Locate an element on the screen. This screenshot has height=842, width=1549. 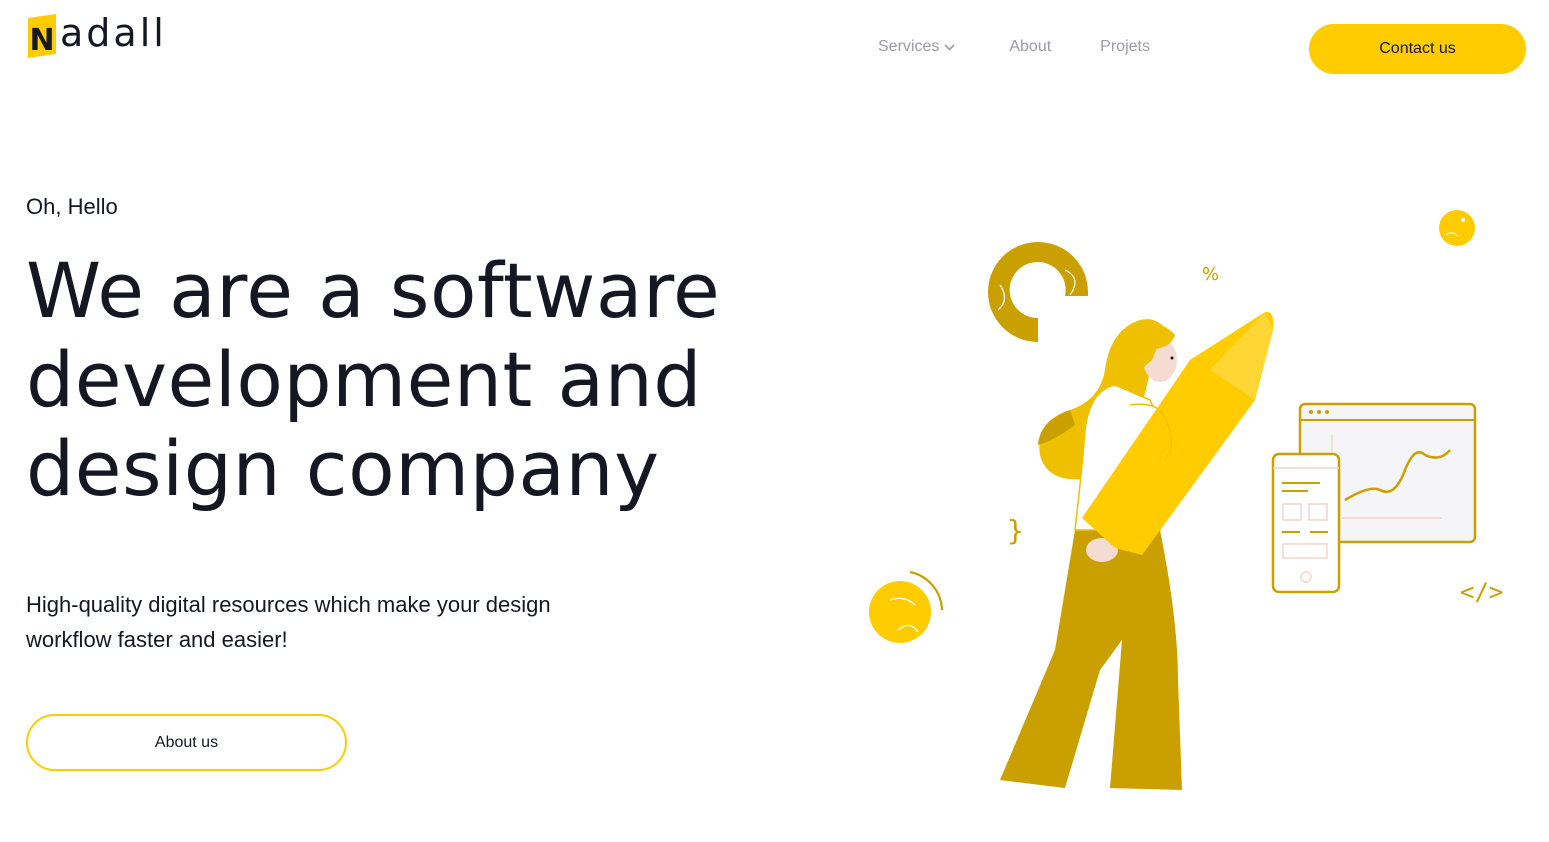
main-nav: Services About Projets is located at coordinates (1014, 47).